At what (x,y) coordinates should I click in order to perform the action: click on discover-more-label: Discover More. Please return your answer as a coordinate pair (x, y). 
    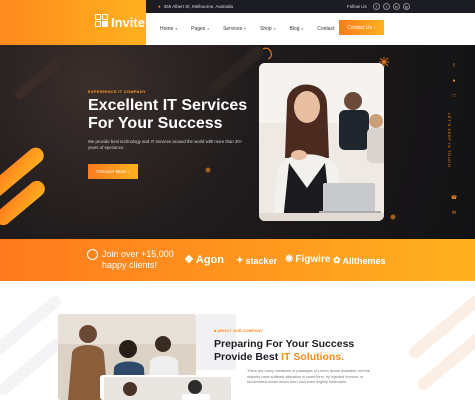
    Looking at the image, I should click on (111, 171).